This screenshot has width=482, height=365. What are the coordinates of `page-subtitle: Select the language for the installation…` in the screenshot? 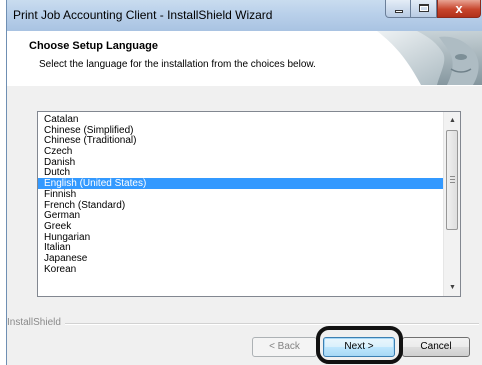 It's located at (177, 64).